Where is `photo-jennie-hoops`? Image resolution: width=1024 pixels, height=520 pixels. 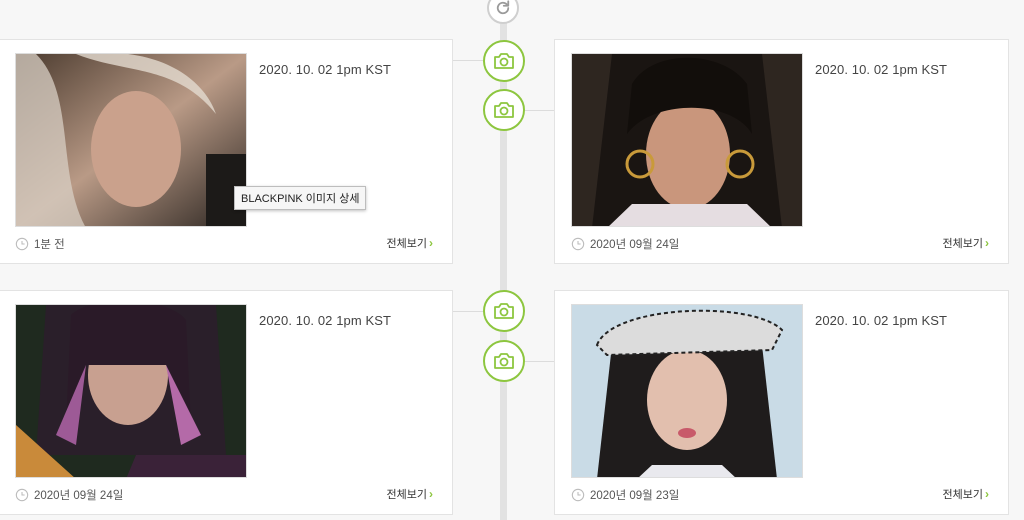
photo-jennie-hoops is located at coordinates (687, 140).